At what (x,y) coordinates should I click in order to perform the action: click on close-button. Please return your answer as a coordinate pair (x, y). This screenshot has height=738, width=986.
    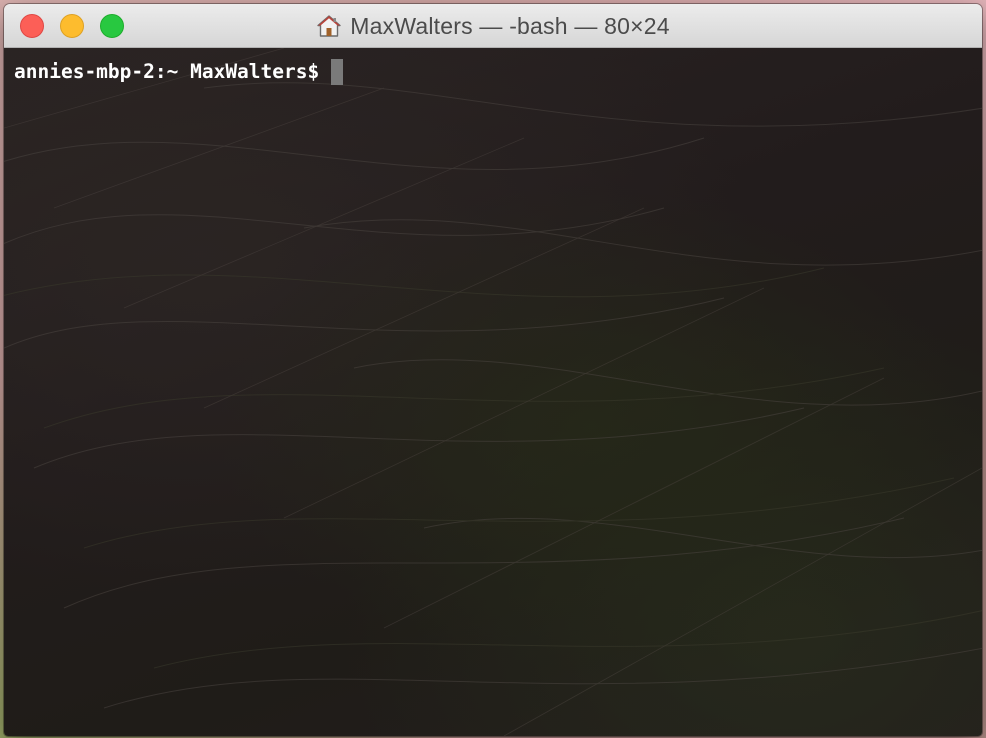
    Looking at the image, I should click on (32, 26).